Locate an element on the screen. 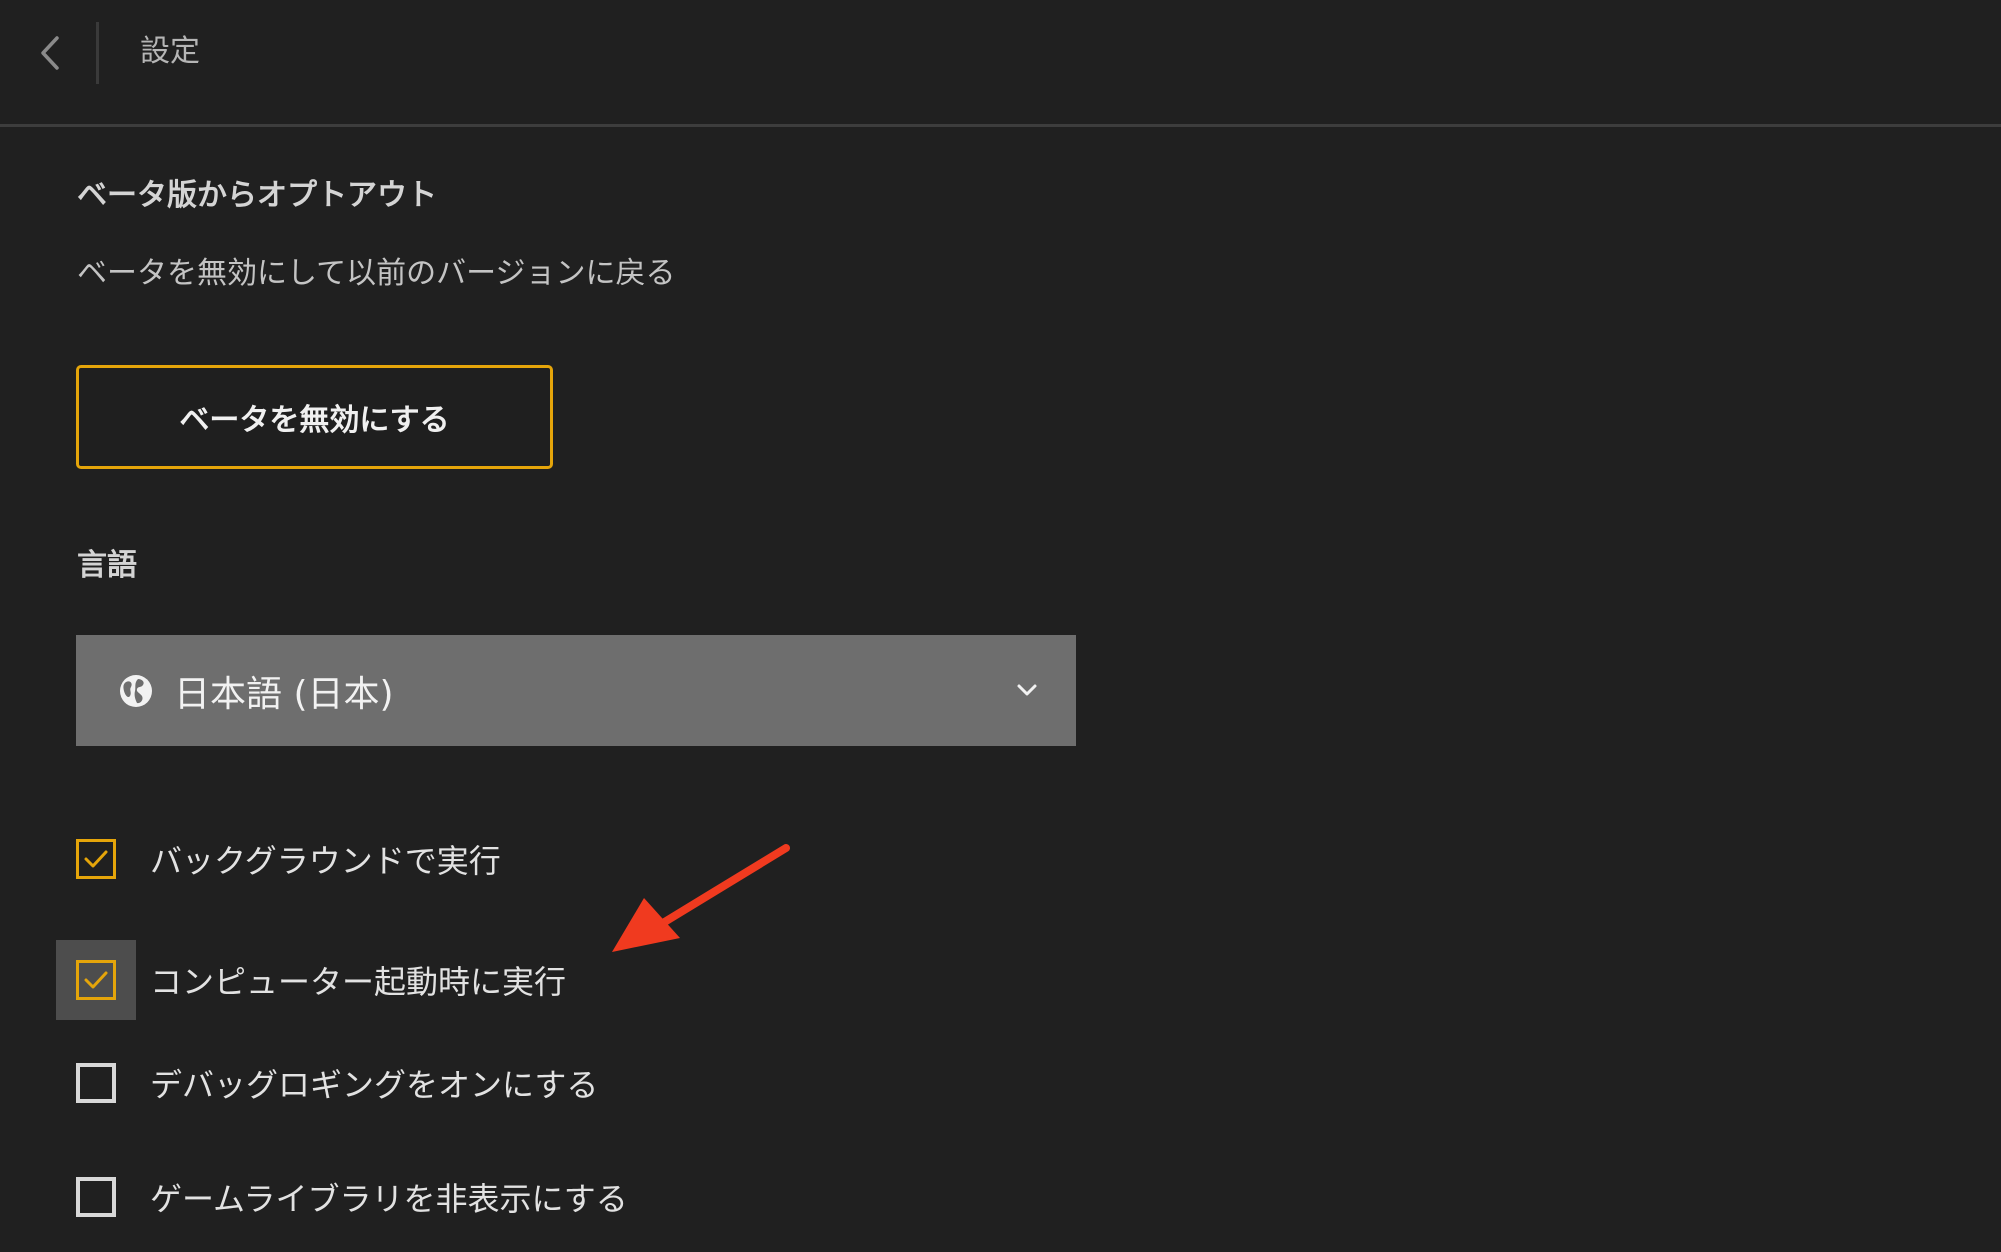 Image resolution: width=2001 pixels, height=1252 pixels. beta-description: ベータを無効にして以前のバージョンに戻る is located at coordinates (376, 273).